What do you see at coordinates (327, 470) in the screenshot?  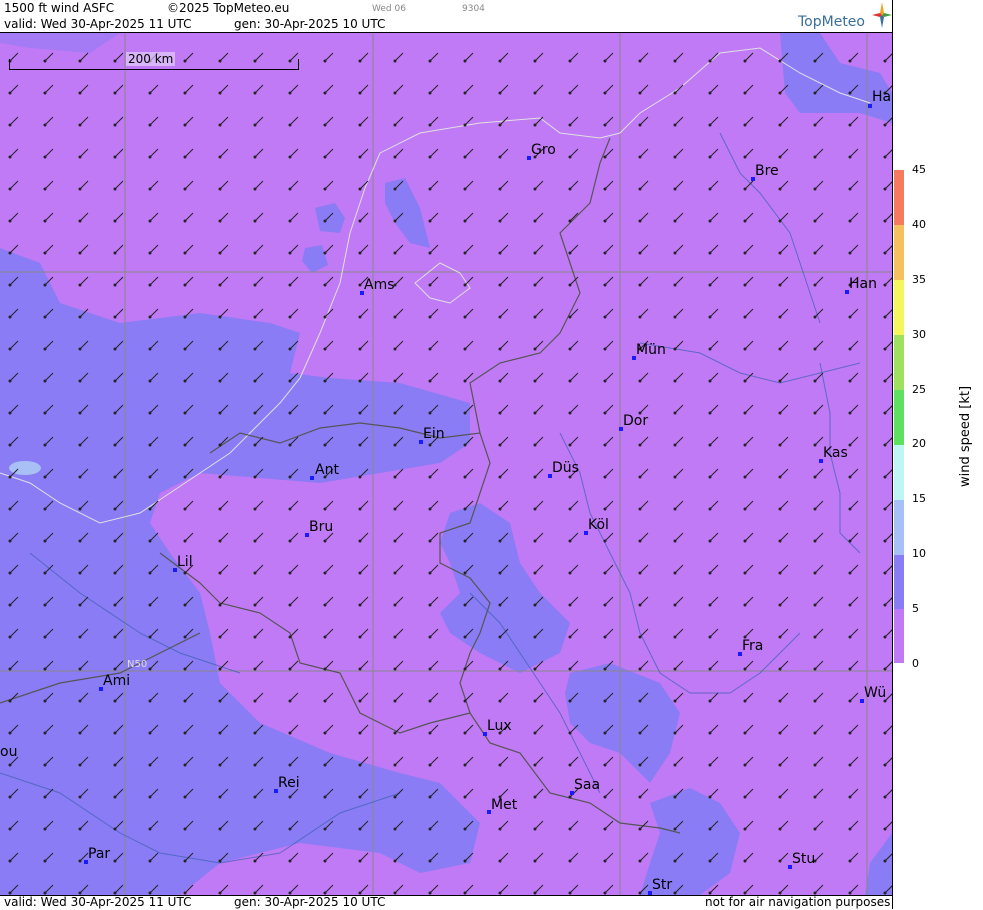 I see `city-label: Ant` at bounding box center [327, 470].